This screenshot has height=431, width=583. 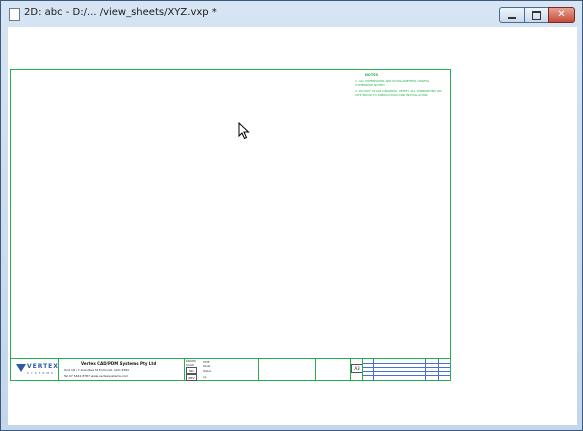 I want to click on logo-subtitle: SYSTEMS, so click(x=41, y=373).